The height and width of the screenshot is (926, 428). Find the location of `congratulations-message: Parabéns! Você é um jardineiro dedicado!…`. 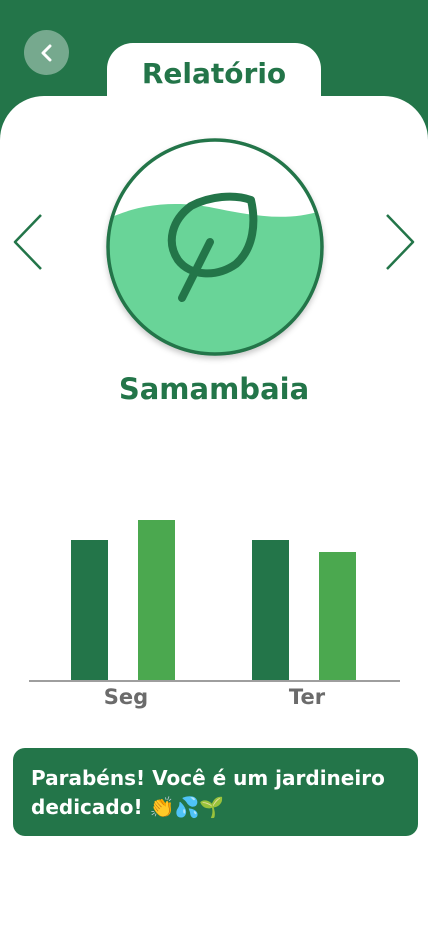

congratulations-message: Parabéns! Você é um jardineiro dedicado!… is located at coordinates (215, 792).